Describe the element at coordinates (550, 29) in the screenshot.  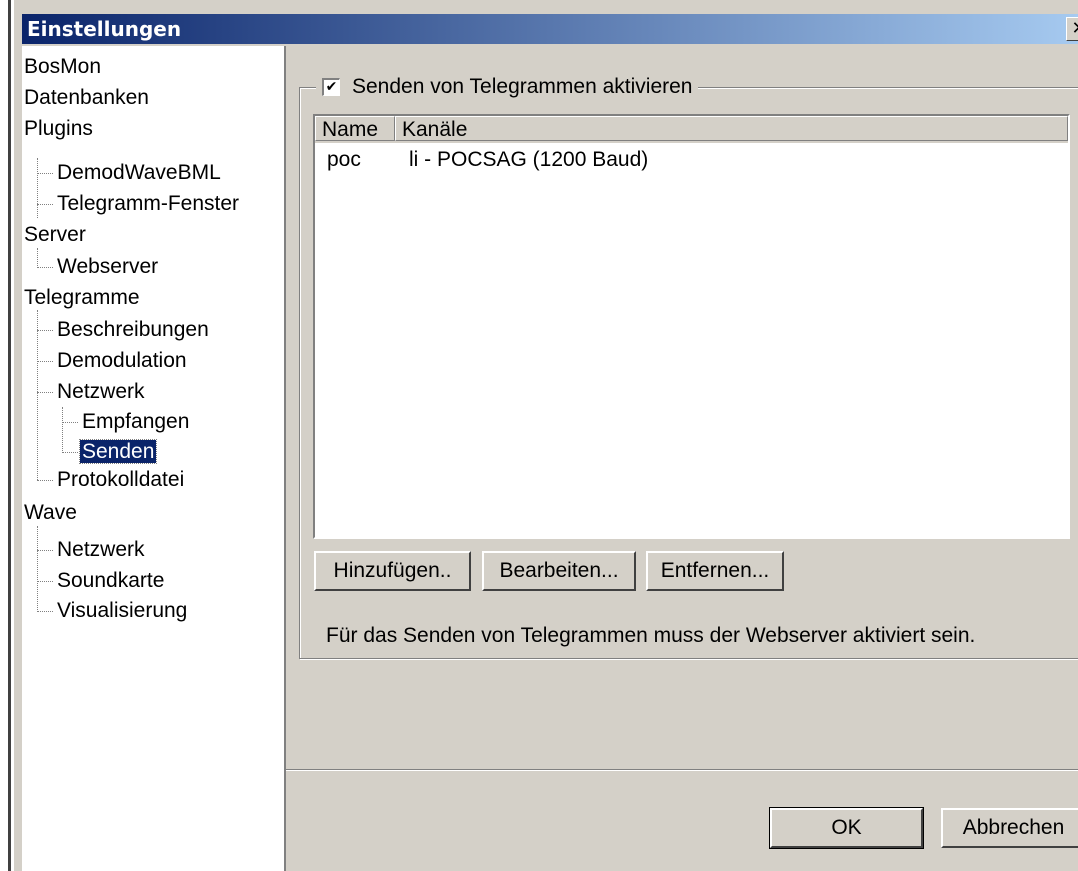
I see `title-bar: Einstellungen ✕` at that location.